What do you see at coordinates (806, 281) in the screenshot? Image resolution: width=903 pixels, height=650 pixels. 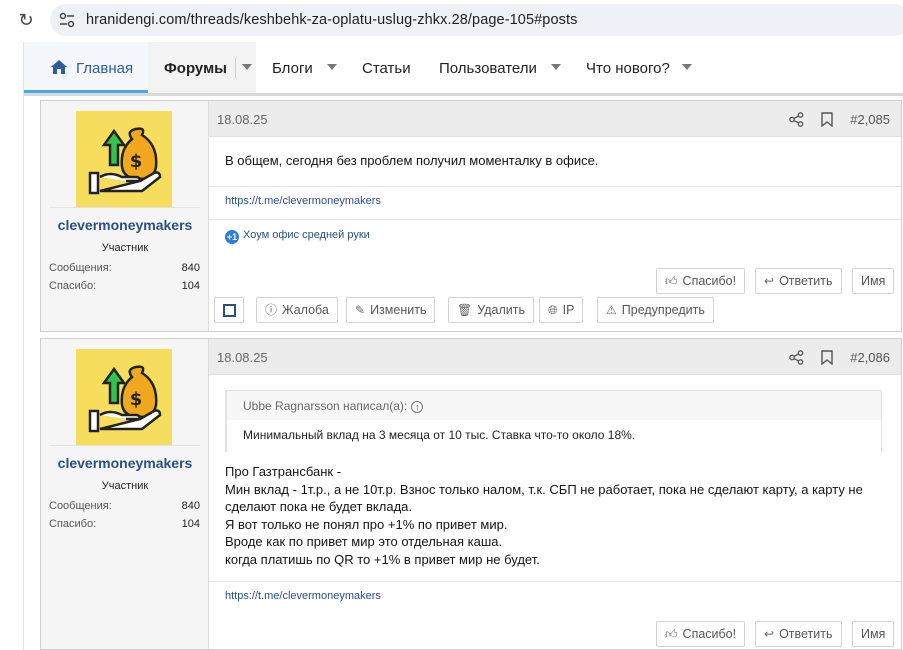 I see `reply-label: Ответить` at bounding box center [806, 281].